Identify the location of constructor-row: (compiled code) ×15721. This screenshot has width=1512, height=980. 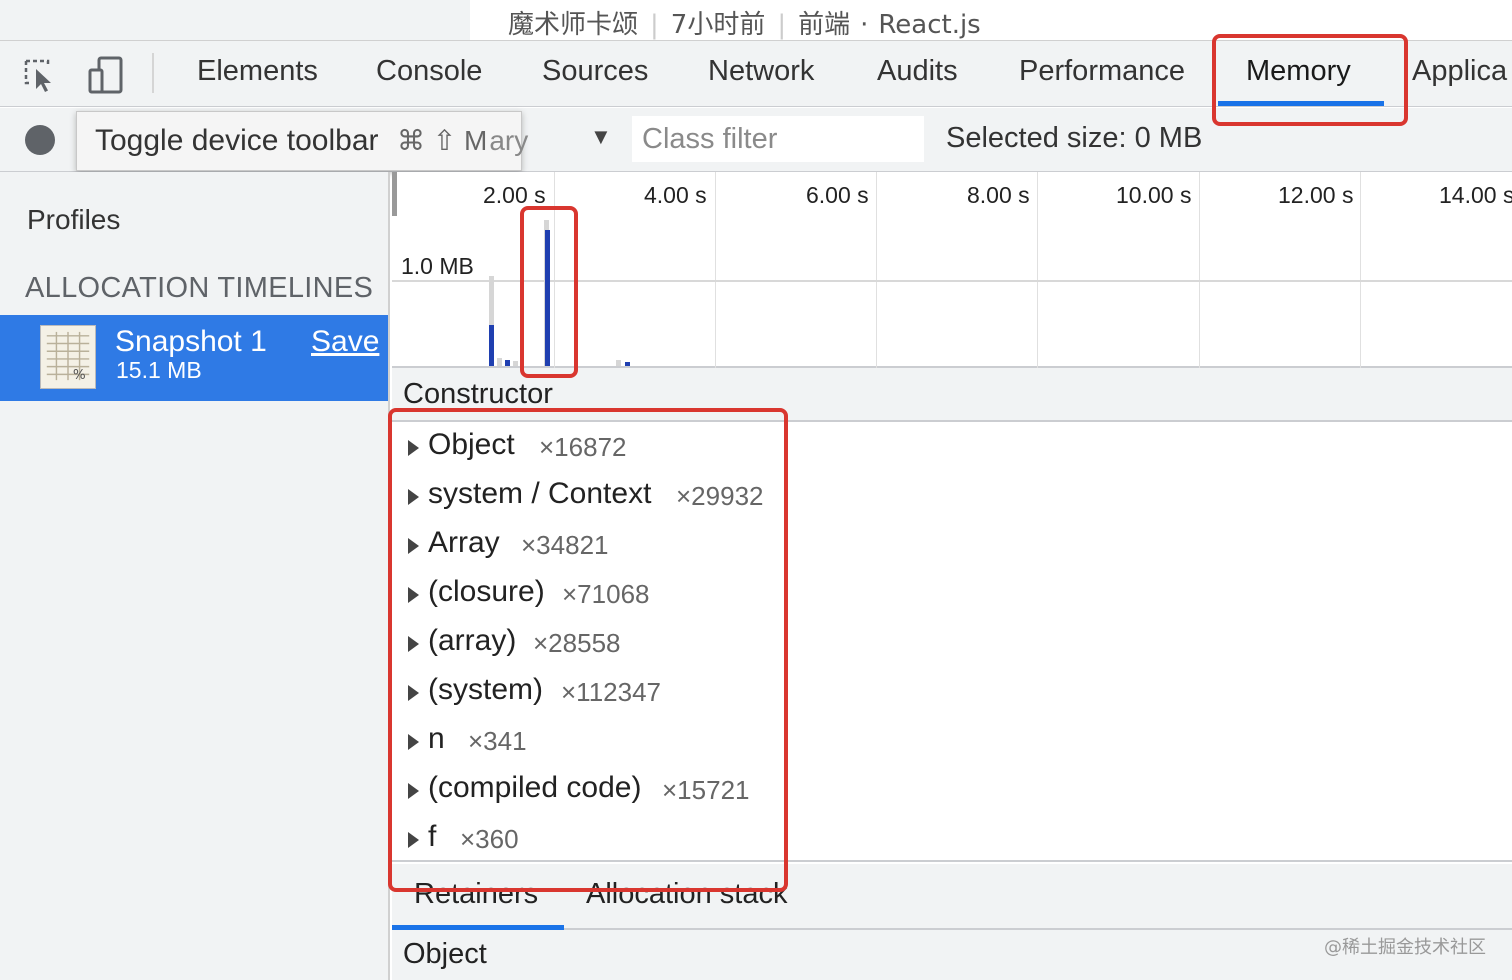
(952, 789).